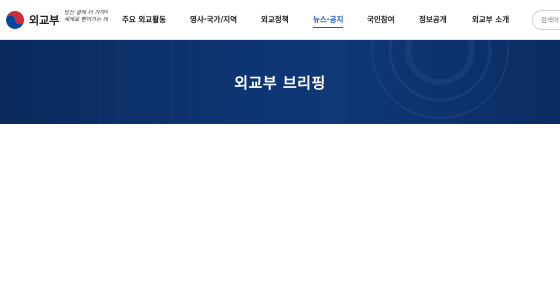 The height and width of the screenshot is (283, 560). I want to click on nav-item-public-participation: 국민참여, so click(381, 19).